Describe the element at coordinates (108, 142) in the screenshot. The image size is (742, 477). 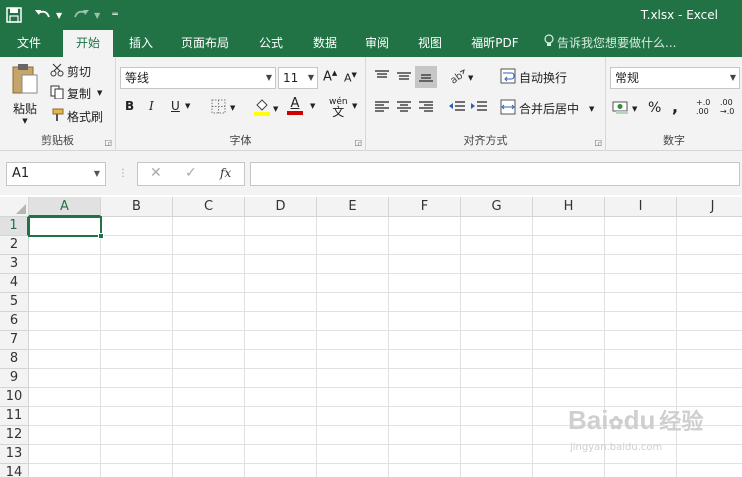
I see `clipboard-launcher-icon: ◲` at that location.